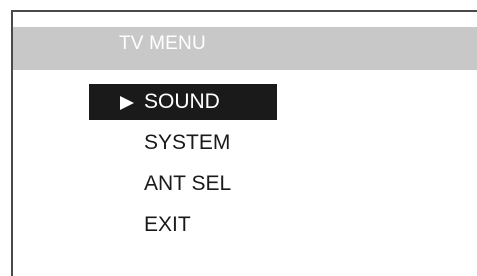 The image size is (477, 276). I want to click on menu-item-label: EXIT, so click(167, 224).